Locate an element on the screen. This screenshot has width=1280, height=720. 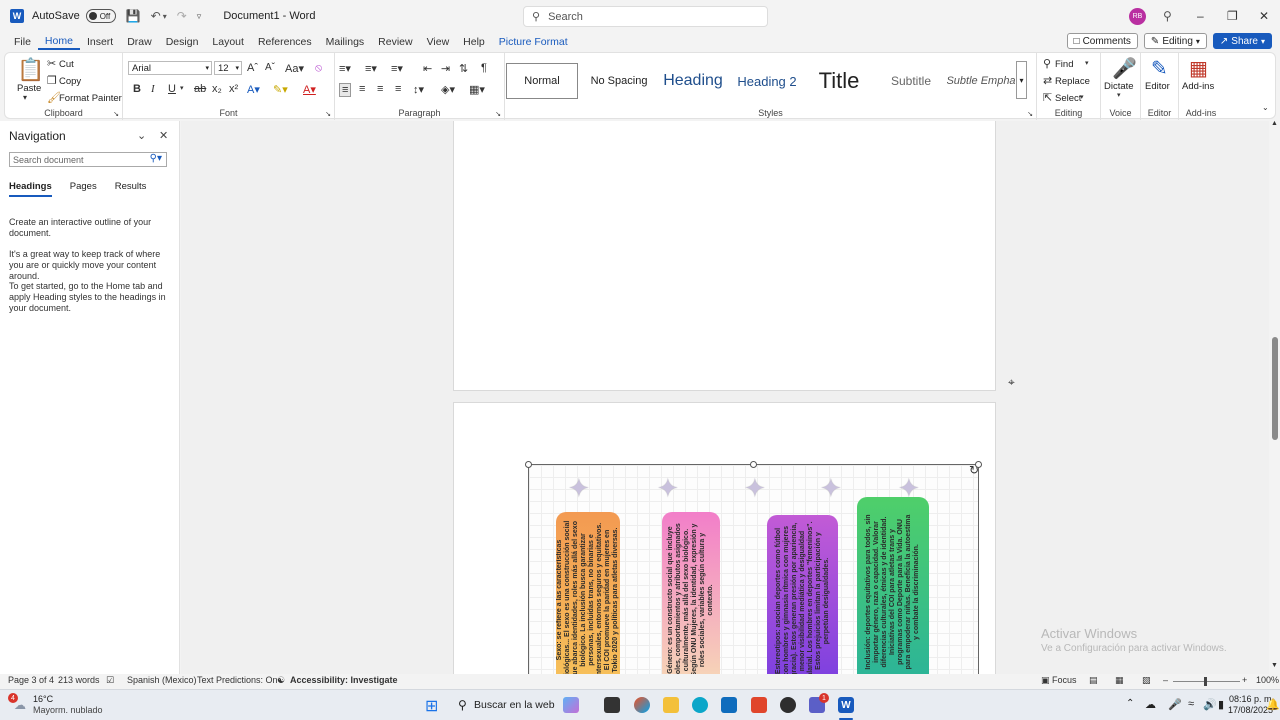
italic-icon: I is located at coordinates (153, 89).